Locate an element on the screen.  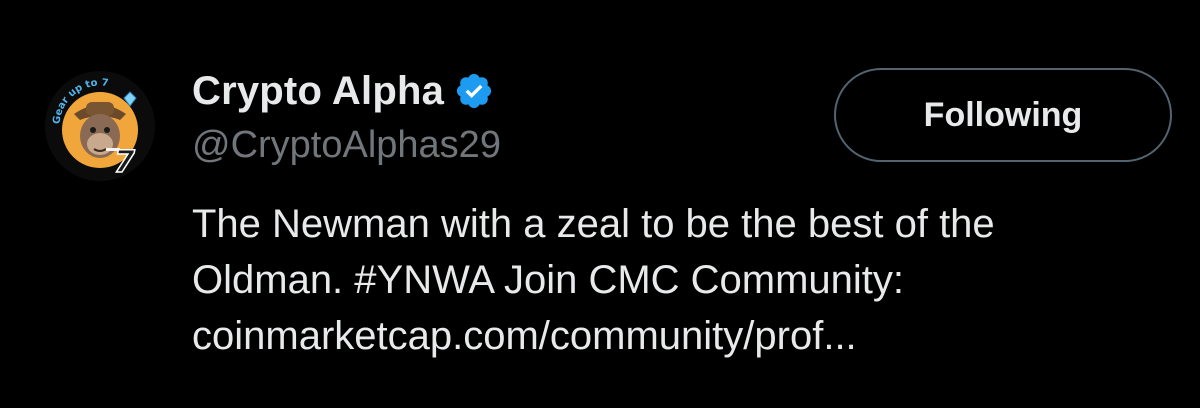
display-name-row: Crypto Alpha is located at coordinates (343, 91).